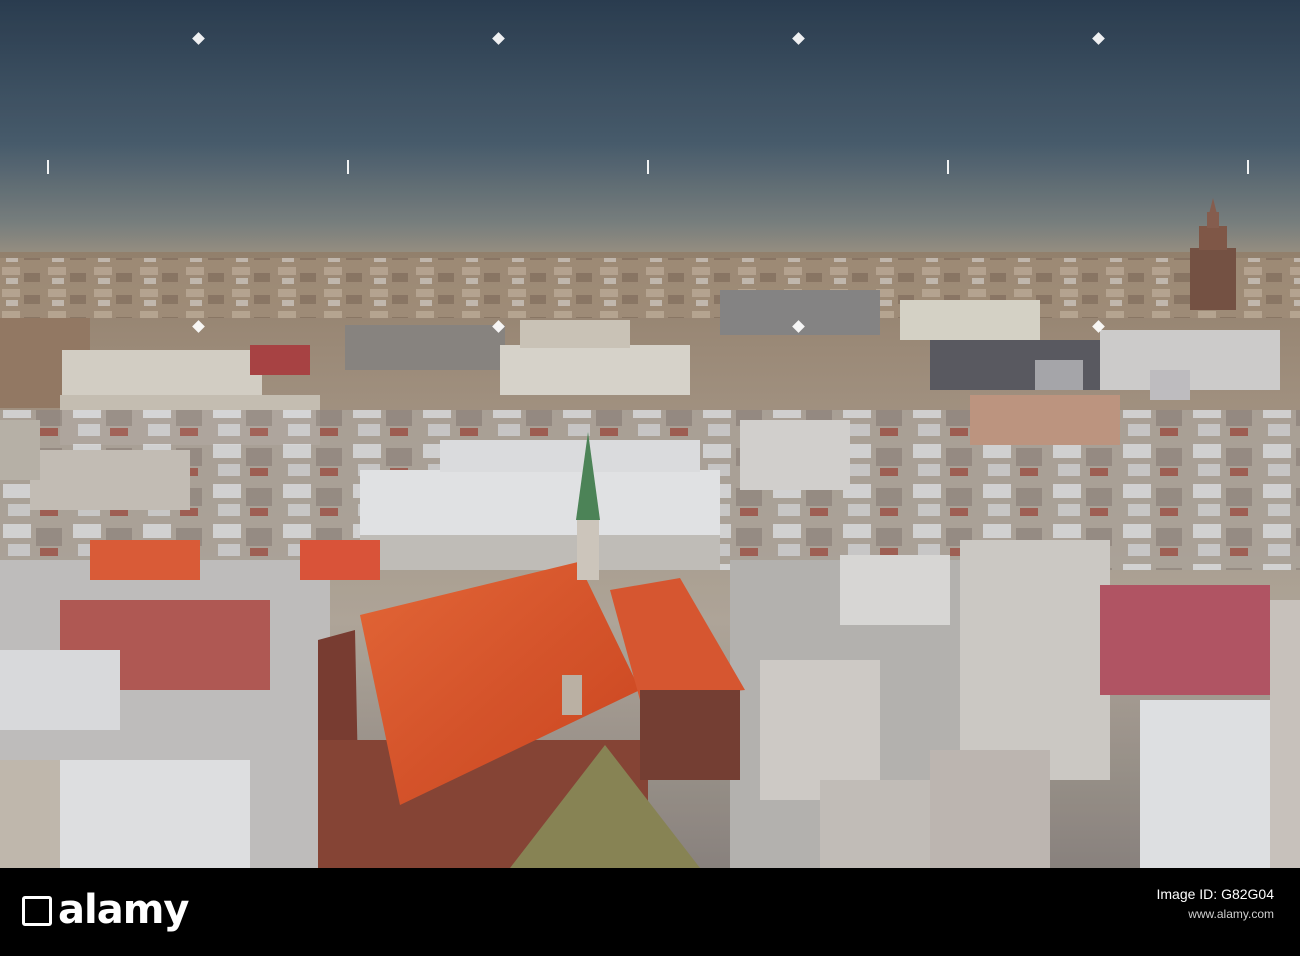 This screenshot has height=956, width=1300. What do you see at coordinates (650, 912) in the screenshot?
I see `footer-bar: alamy Image ID: G82G04 www.alamy.com` at bounding box center [650, 912].